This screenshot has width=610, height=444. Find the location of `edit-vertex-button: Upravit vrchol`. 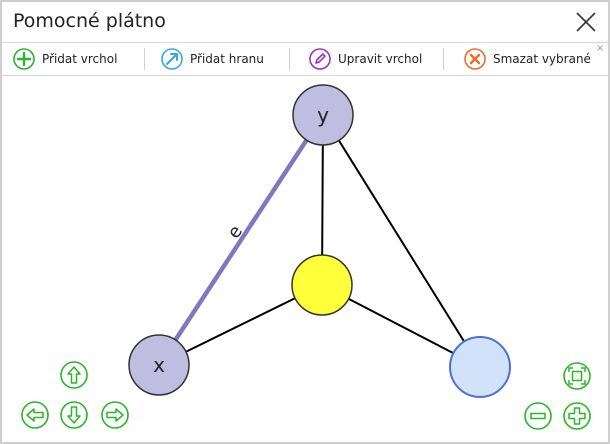

edit-vertex-button: Upravit vrchol is located at coordinates (365, 59).